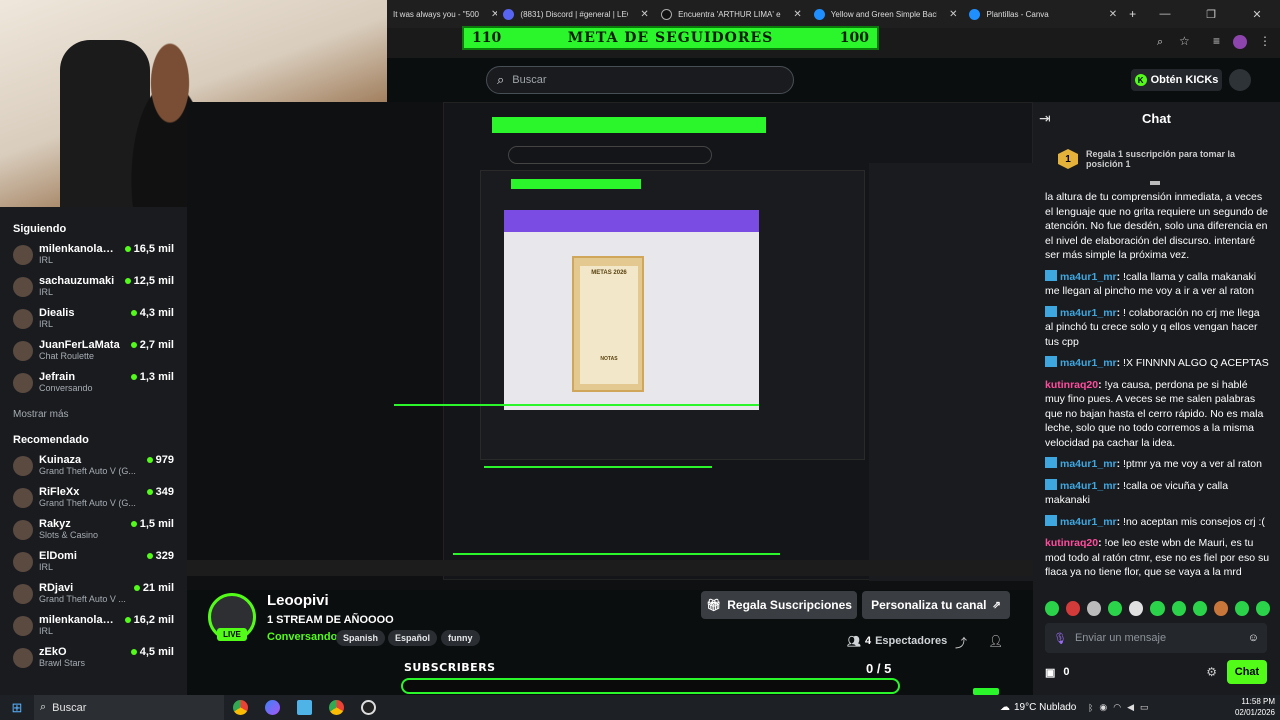 The width and height of the screenshot is (1280, 720). I want to click on bookmark-star-icon: ☆, so click(1184, 41).